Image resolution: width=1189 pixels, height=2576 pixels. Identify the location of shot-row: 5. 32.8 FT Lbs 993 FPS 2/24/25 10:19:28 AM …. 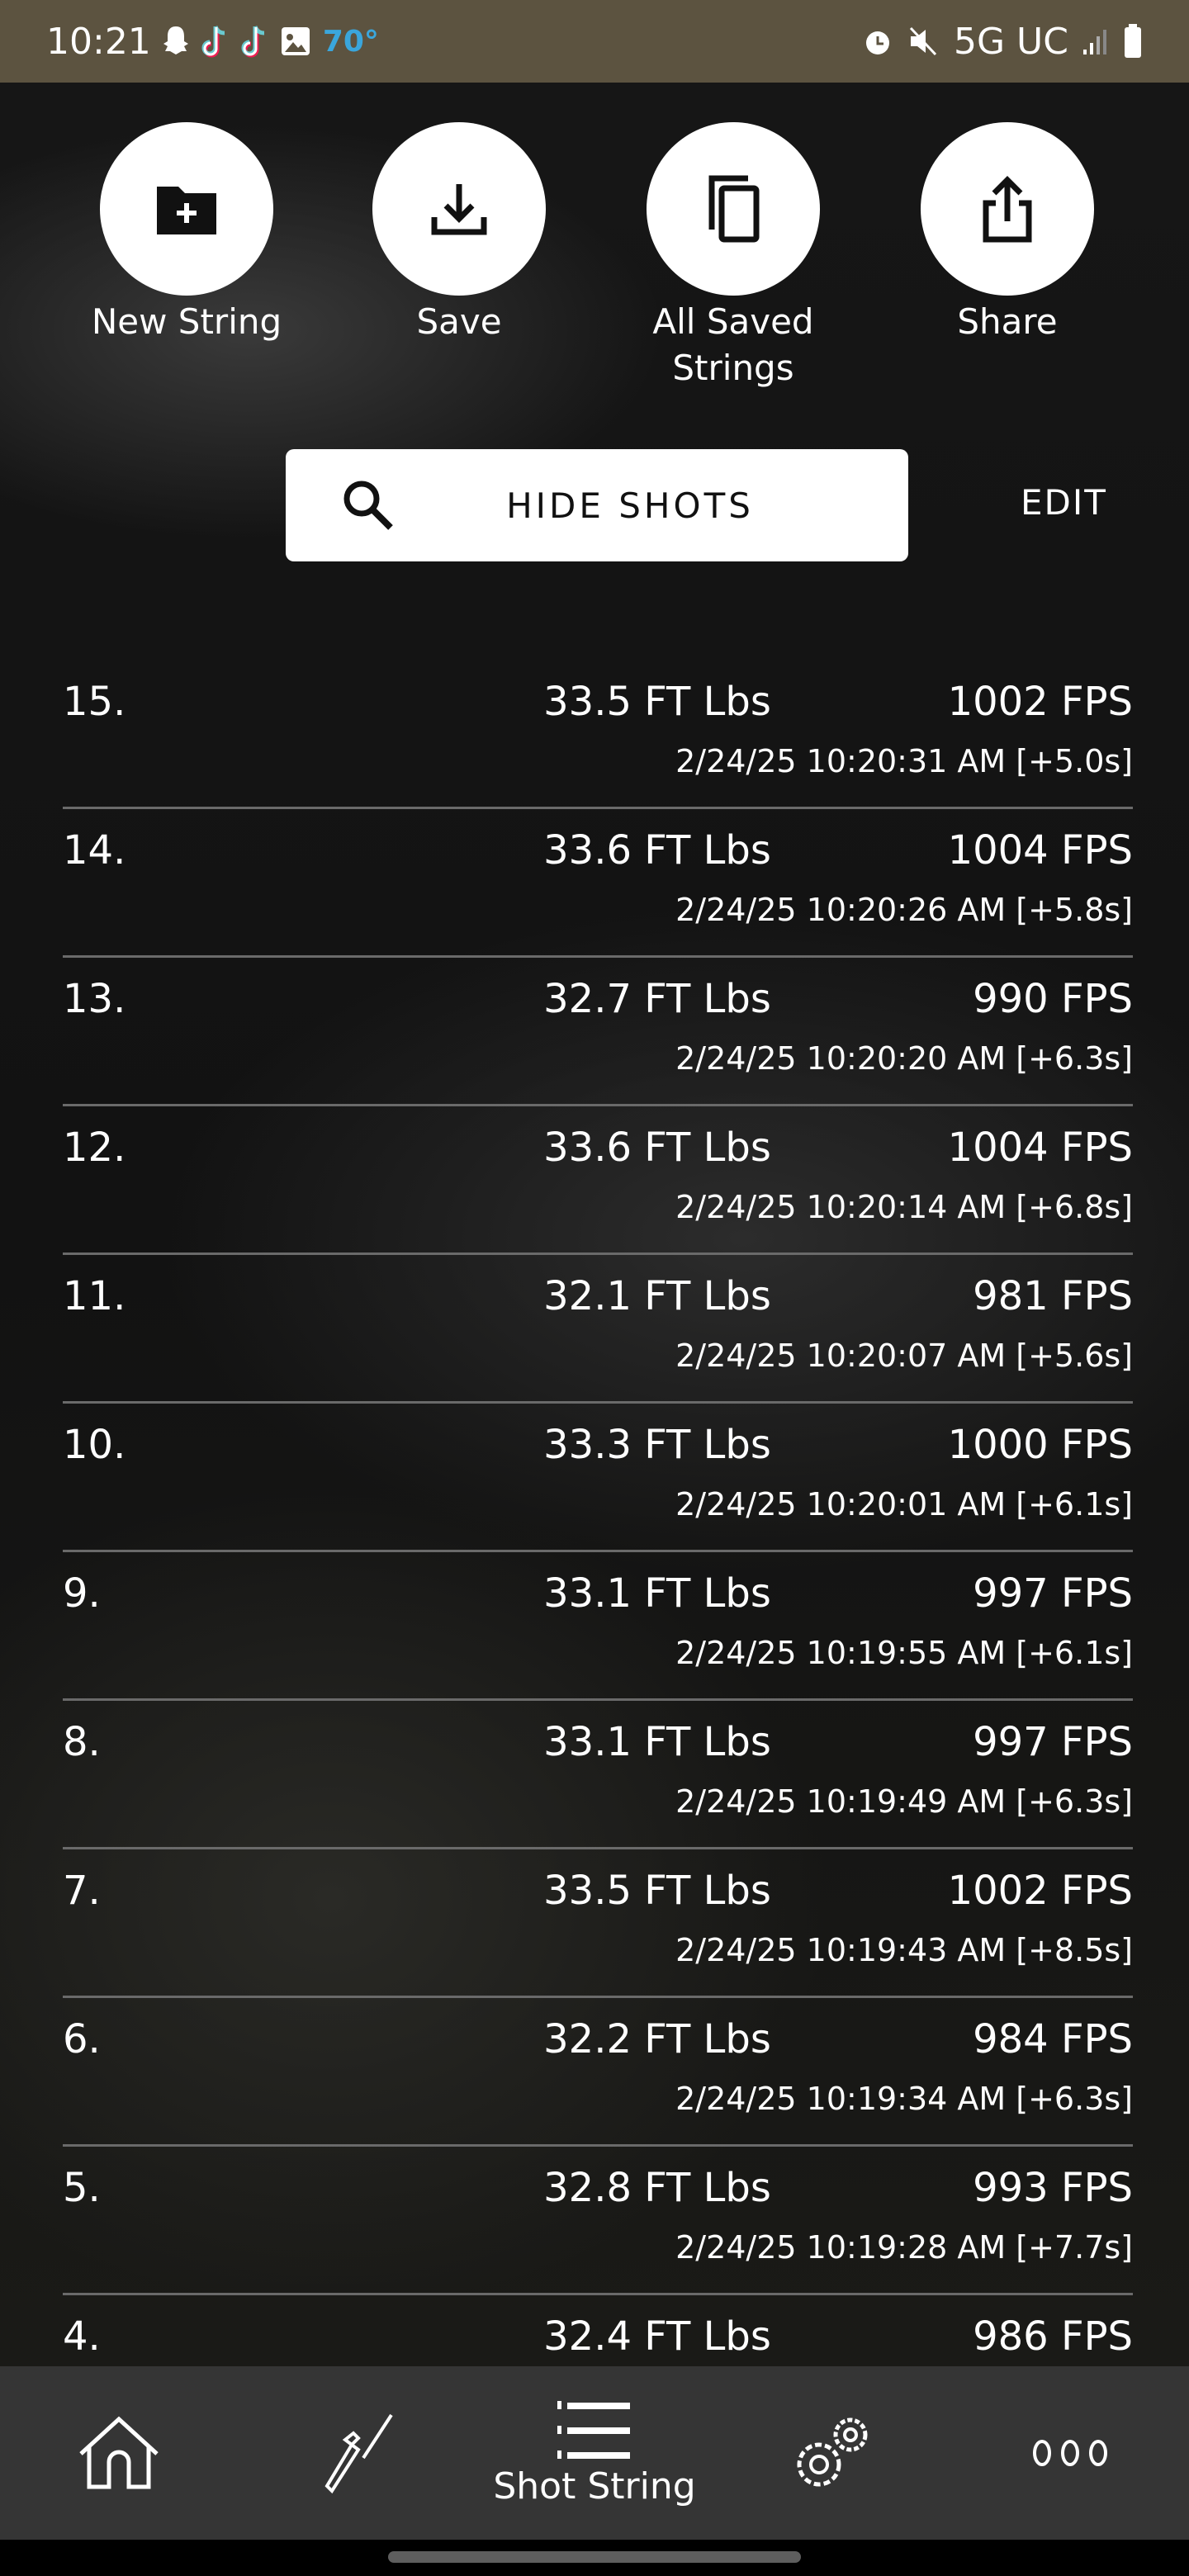
(598, 2221).